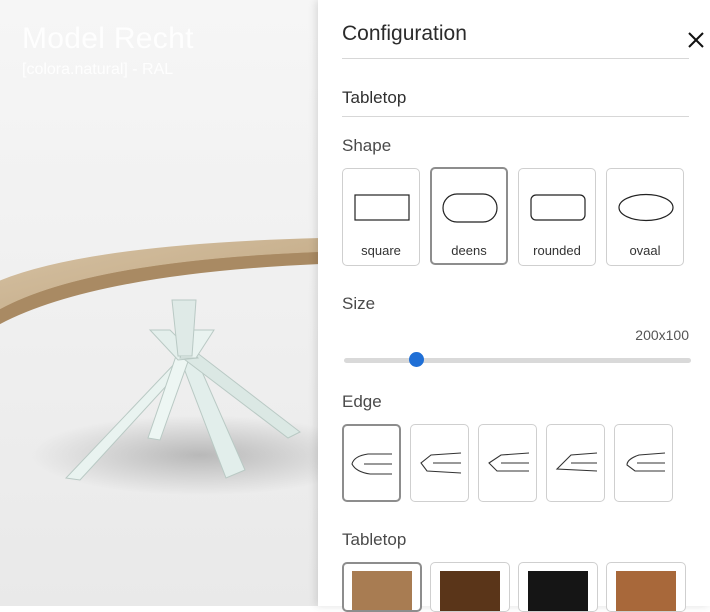 This screenshot has width=710, height=612. I want to click on edge-profile-2-icon, so click(441, 463).